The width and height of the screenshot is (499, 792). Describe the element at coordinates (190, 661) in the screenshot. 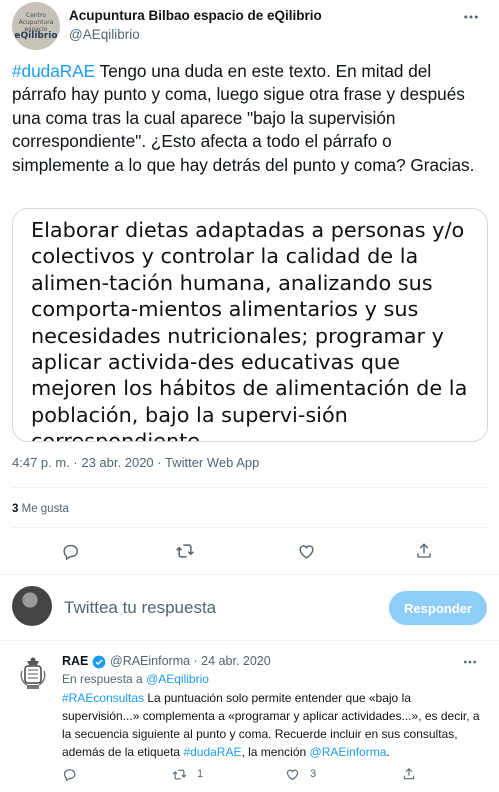

I see `reply-author-handle: @RAEinforma · 24 abr. 2020` at that location.